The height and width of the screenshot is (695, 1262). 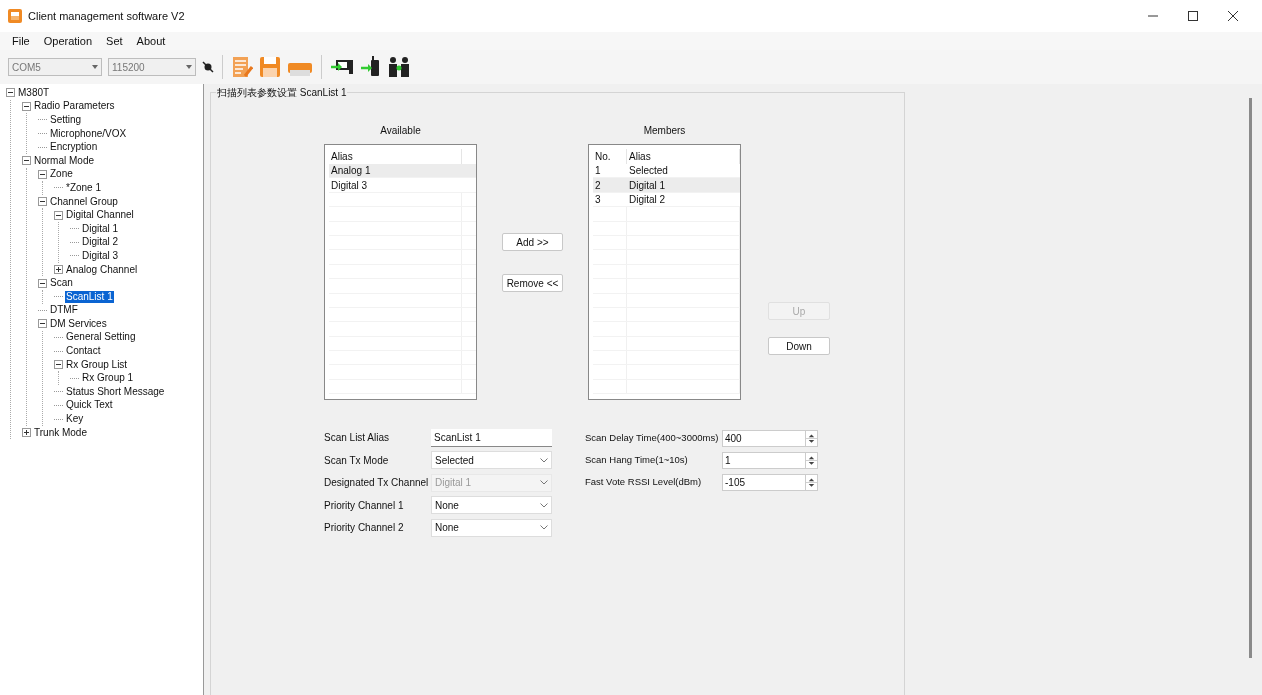 What do you see at coordinates (364, 528) in the screenshot?
I see `field-label: Priority Channel 2` at bounding box center [364, 528].